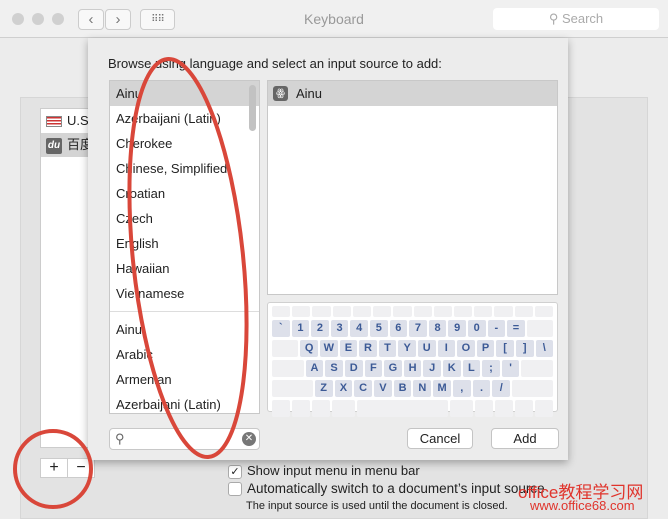  Describe the element at coordinates (353, 368) in the screenshot. I see `key: D` at that location.